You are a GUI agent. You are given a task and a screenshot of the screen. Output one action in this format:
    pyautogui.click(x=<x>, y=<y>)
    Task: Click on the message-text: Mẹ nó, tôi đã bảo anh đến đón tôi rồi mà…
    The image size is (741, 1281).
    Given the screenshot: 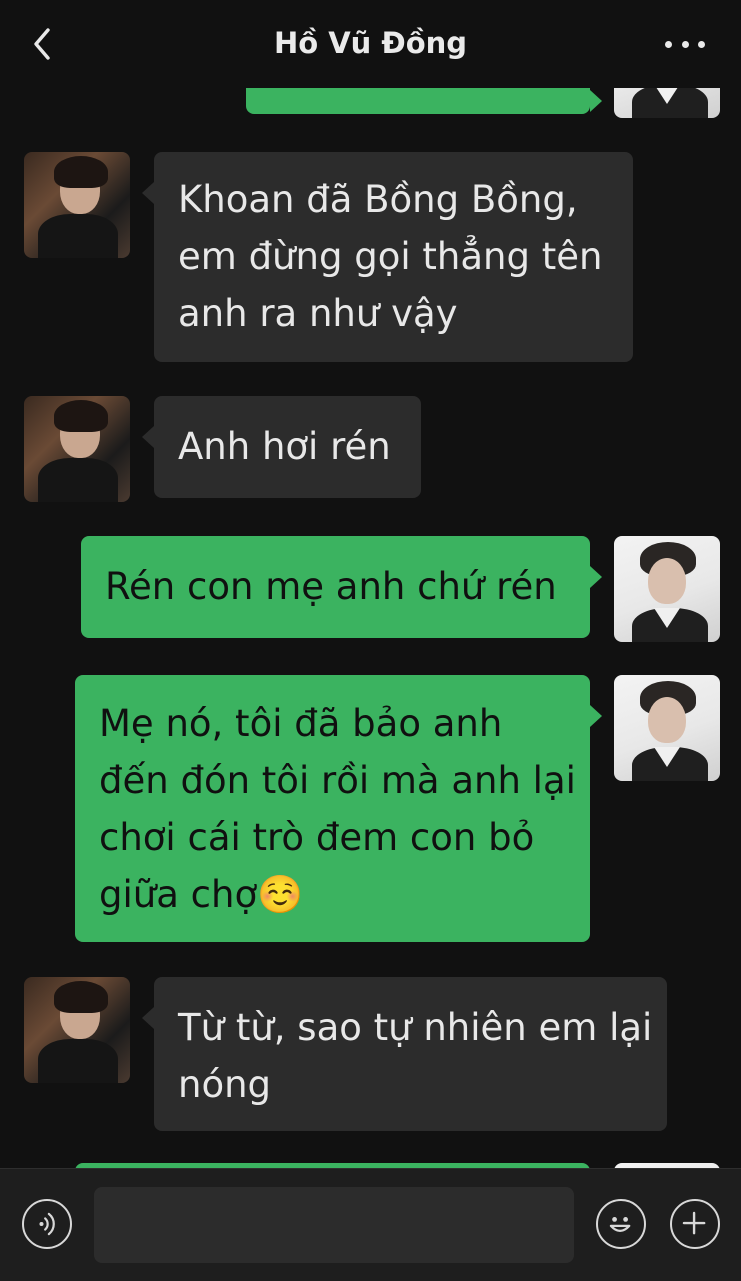 What is the action you would take?
    pyautogui.click(x=337, y=809)
    